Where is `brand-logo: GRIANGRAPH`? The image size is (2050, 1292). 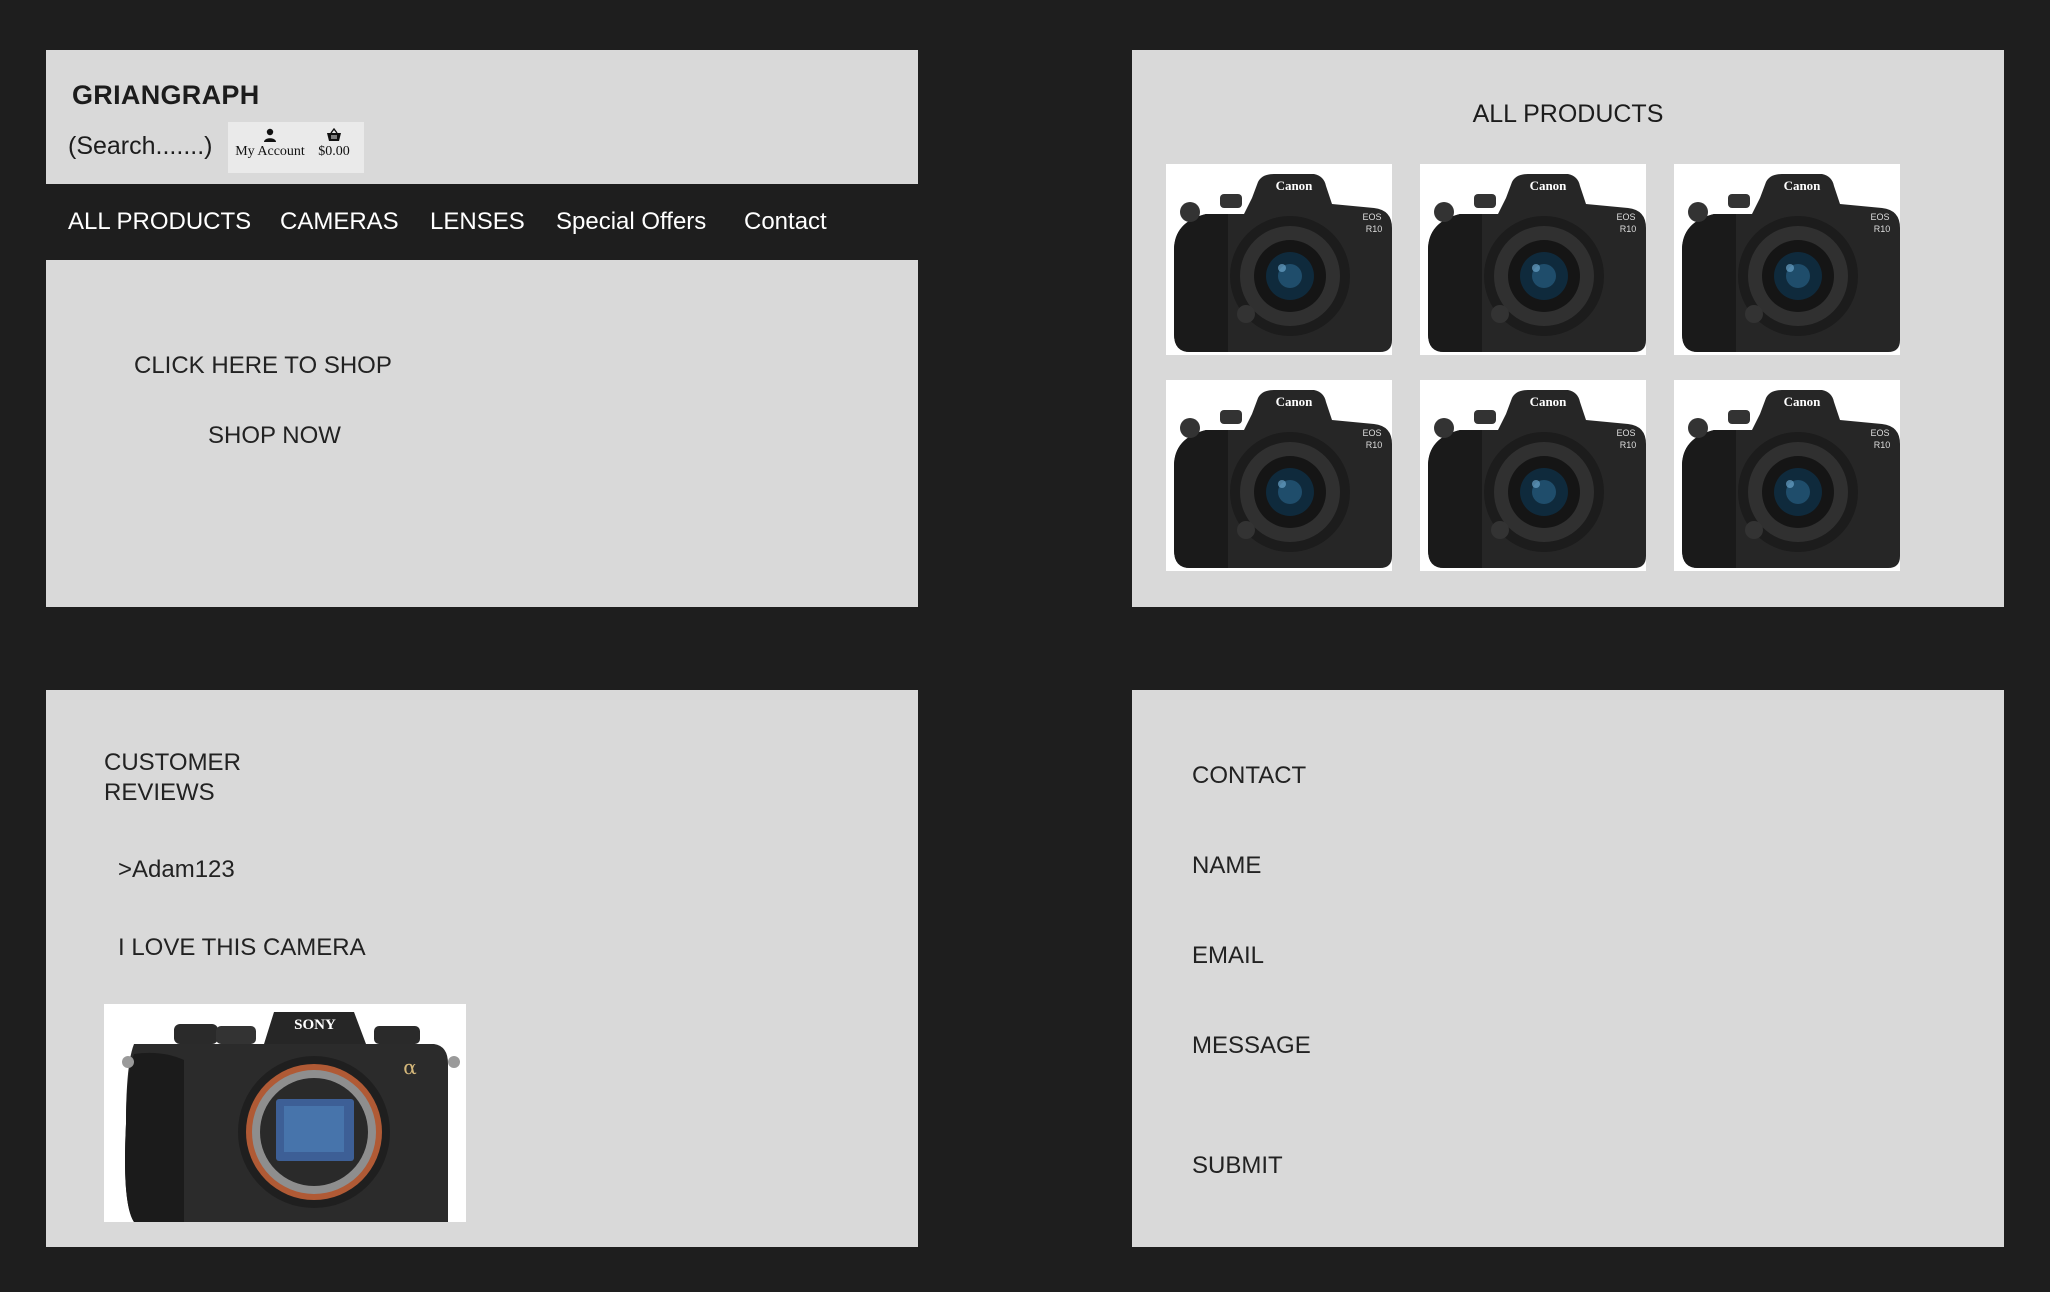 brand-logo: GRIANGRAPH is located at coordinates (166, 95).